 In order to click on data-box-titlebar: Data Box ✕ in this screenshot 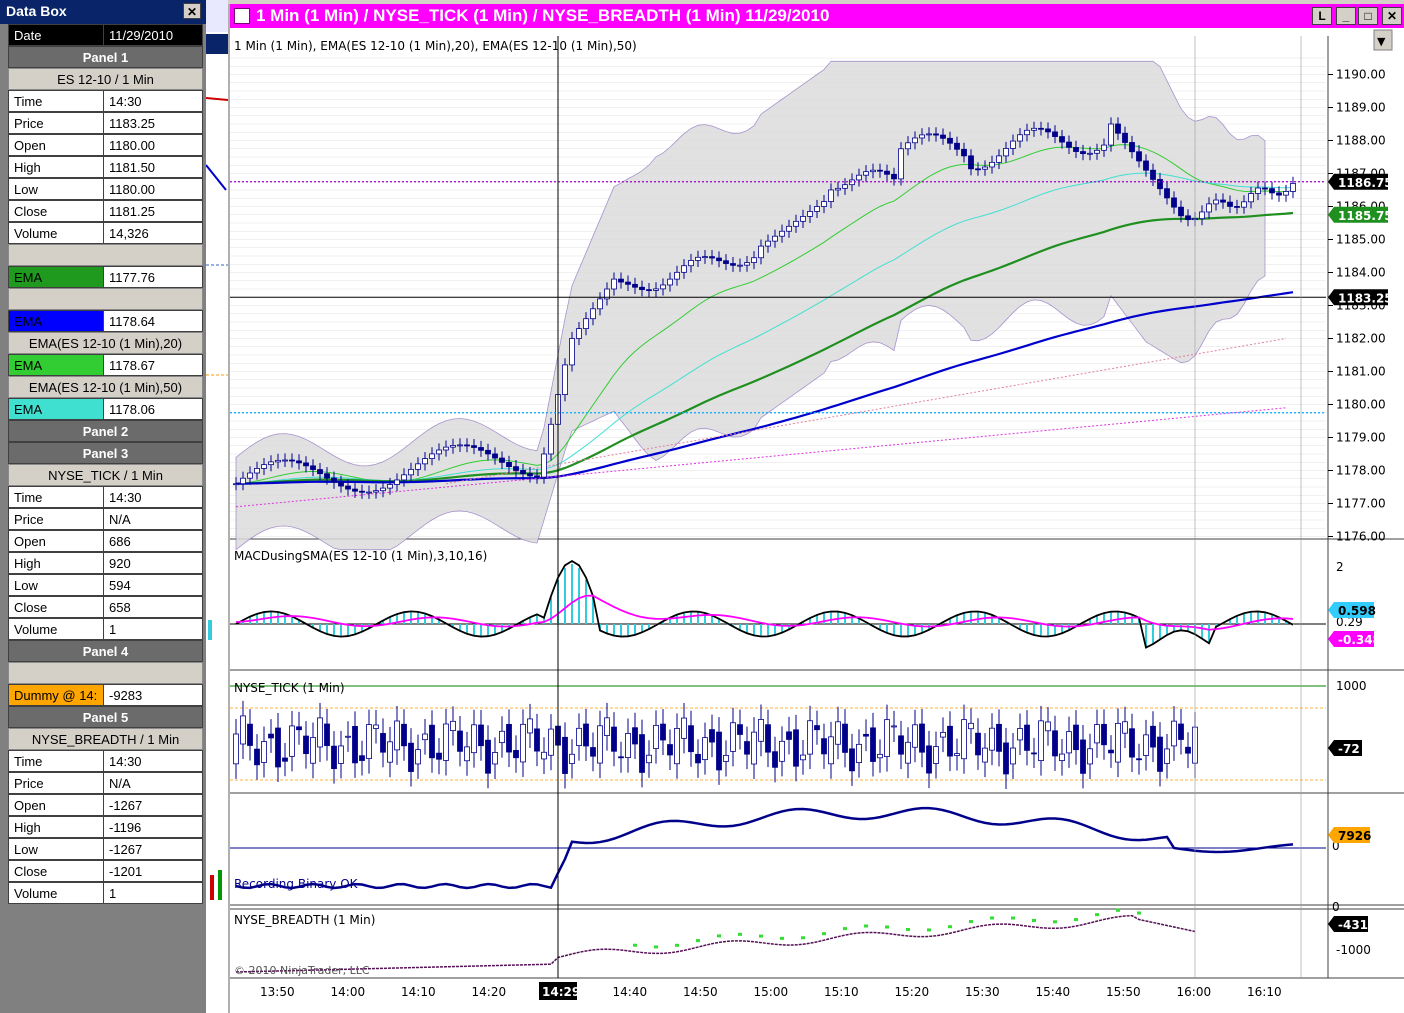, I will do `click(103, 12)`.